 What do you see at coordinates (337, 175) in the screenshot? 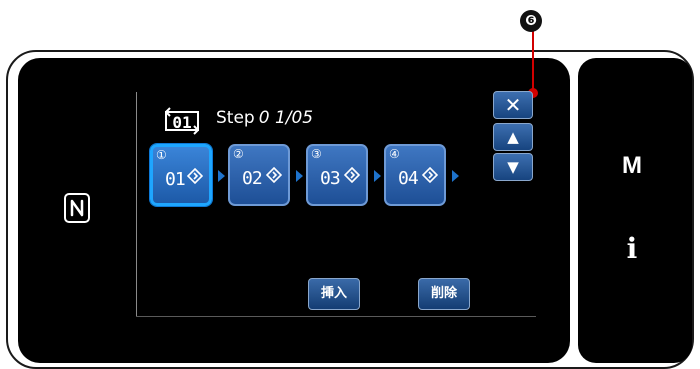
I see `step-block-3: ③ 03` at bounding box center [337, 175].